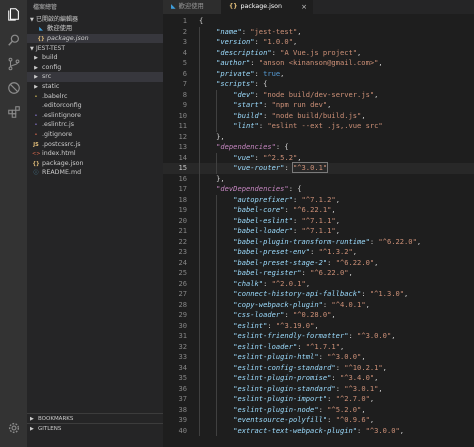 Image resolution: width=474 pixels, height=447 pixels. I want to click on tab-package-json: {} package.json ×, so click(267, 7).